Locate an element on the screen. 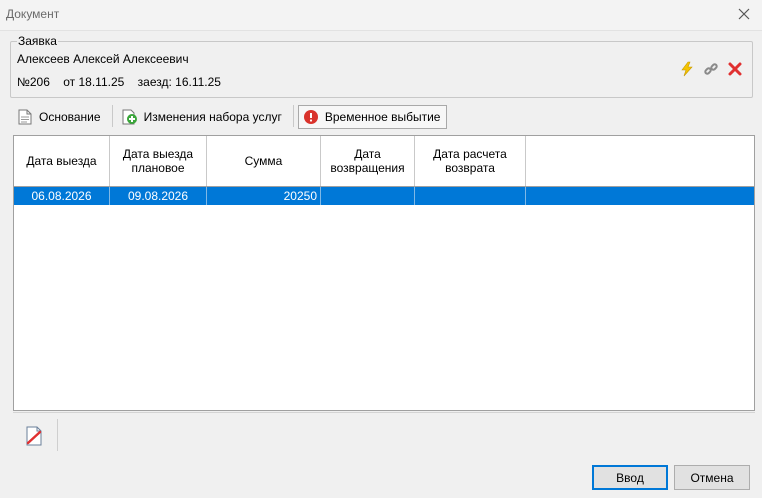 Image resolution: width=762 pixels, height=498 pixels. column-header-departure: Дата выезда is located at coordinates (62, 161).